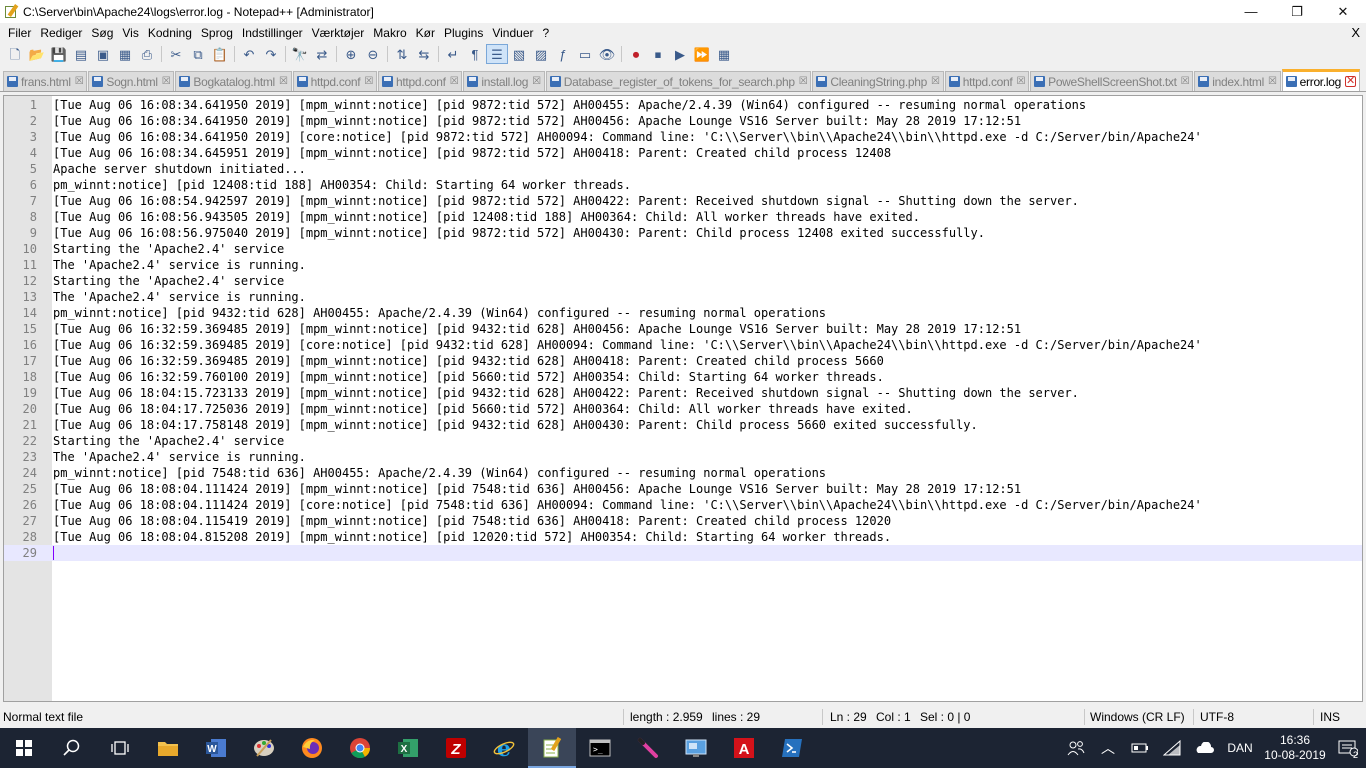  Describe the element at coordinates (552, 748) in the screenshot. I see `taskbar-notepadpp` at that location.